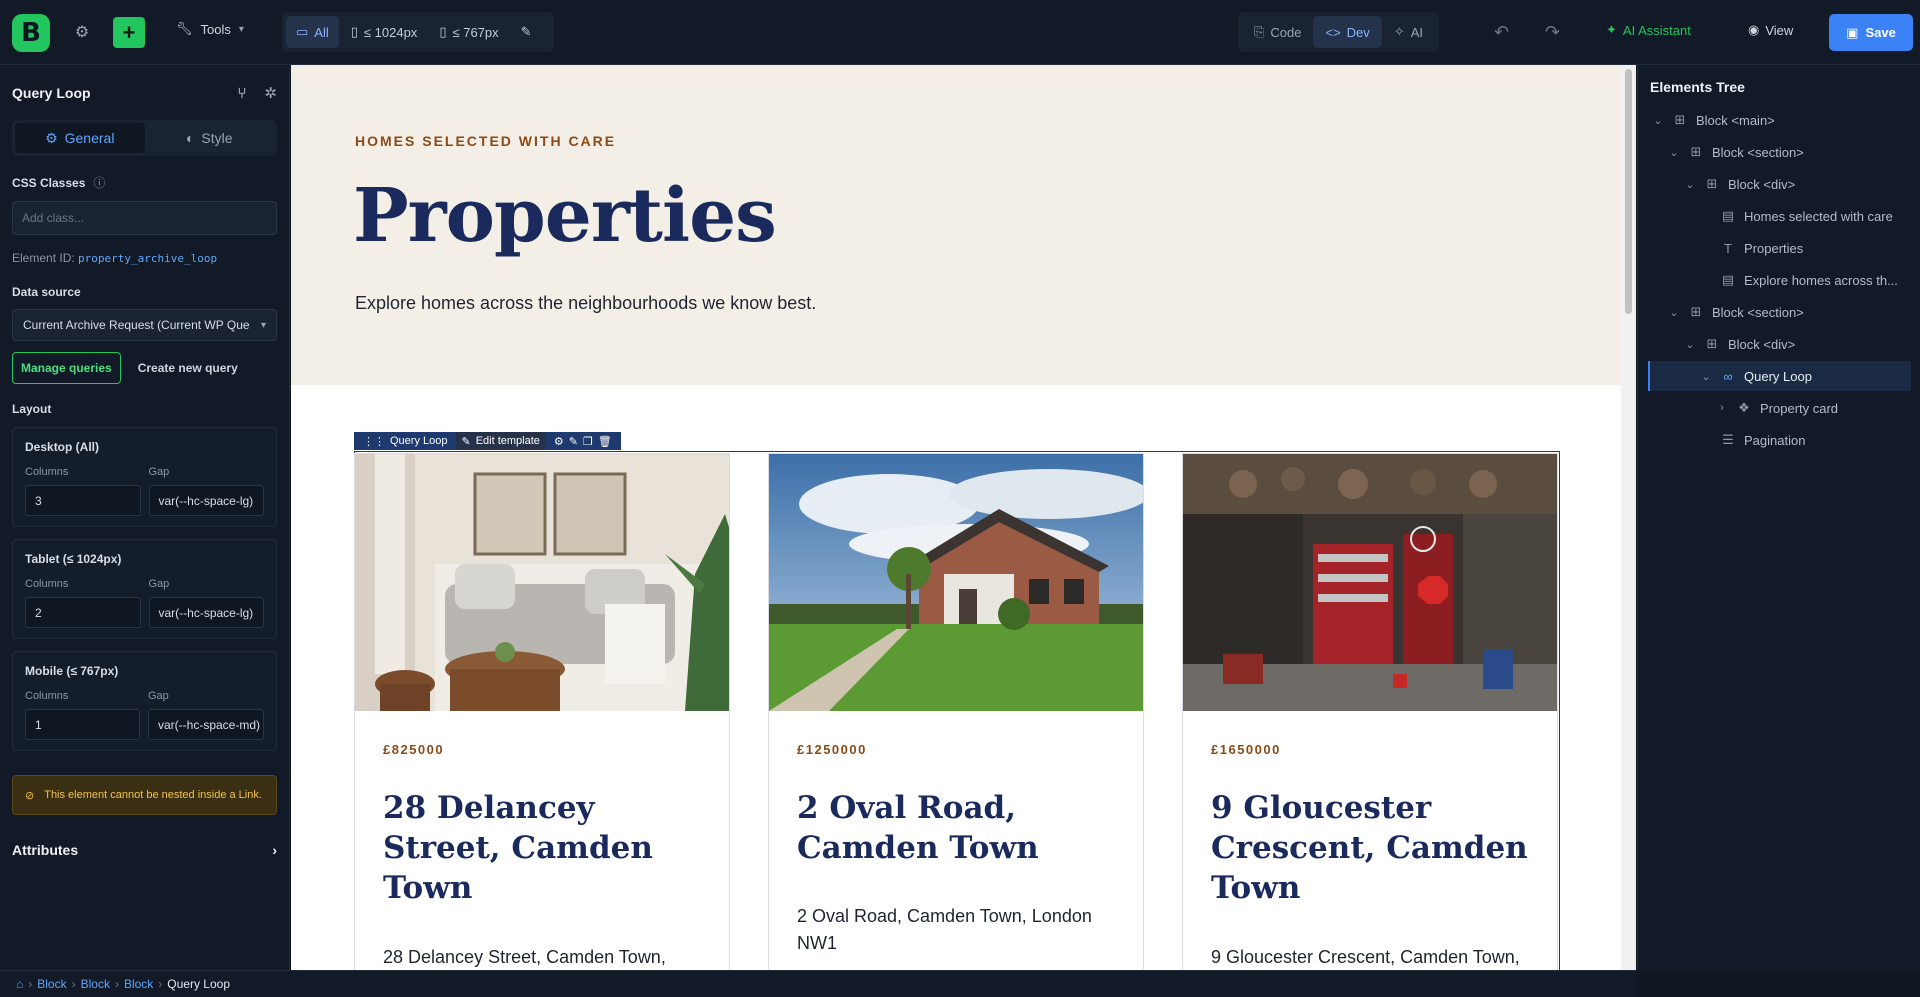 Image resolution: width=1920 pixels, height=997 pixels. What do you see at coordinates (507, 441) in the screenshot?
I see `edit-template-label: Edit template` at bounding box center [507, 441].